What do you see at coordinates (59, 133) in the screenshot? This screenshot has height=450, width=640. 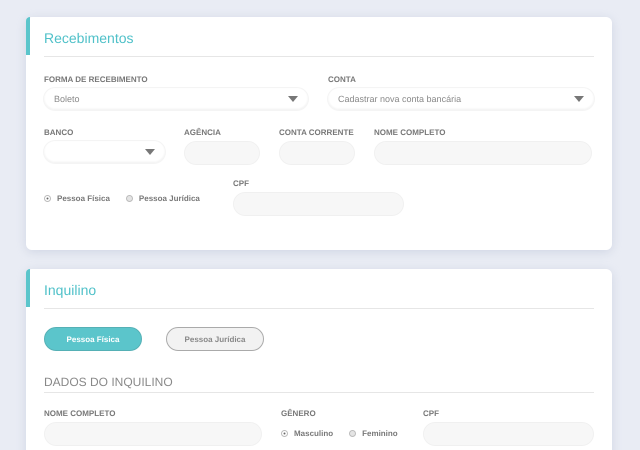 I see `field-label: BANCO` at bounding box center [59, 133].